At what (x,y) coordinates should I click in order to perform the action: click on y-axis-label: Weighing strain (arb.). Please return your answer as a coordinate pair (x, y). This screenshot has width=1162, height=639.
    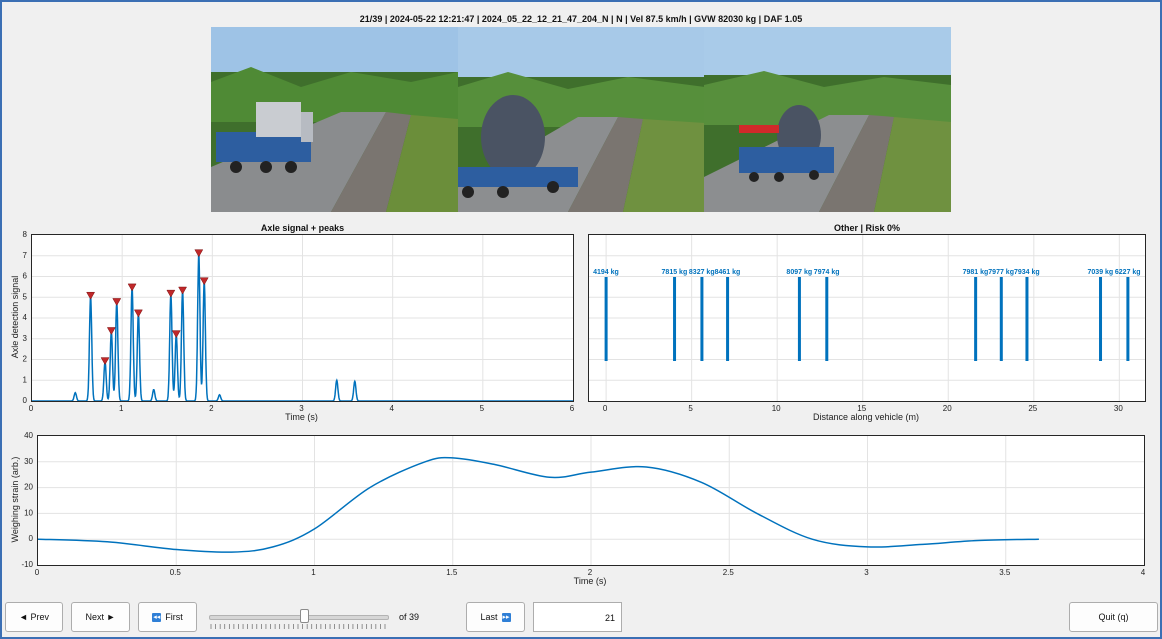
    Looking at the image, I should click on (15, 500).